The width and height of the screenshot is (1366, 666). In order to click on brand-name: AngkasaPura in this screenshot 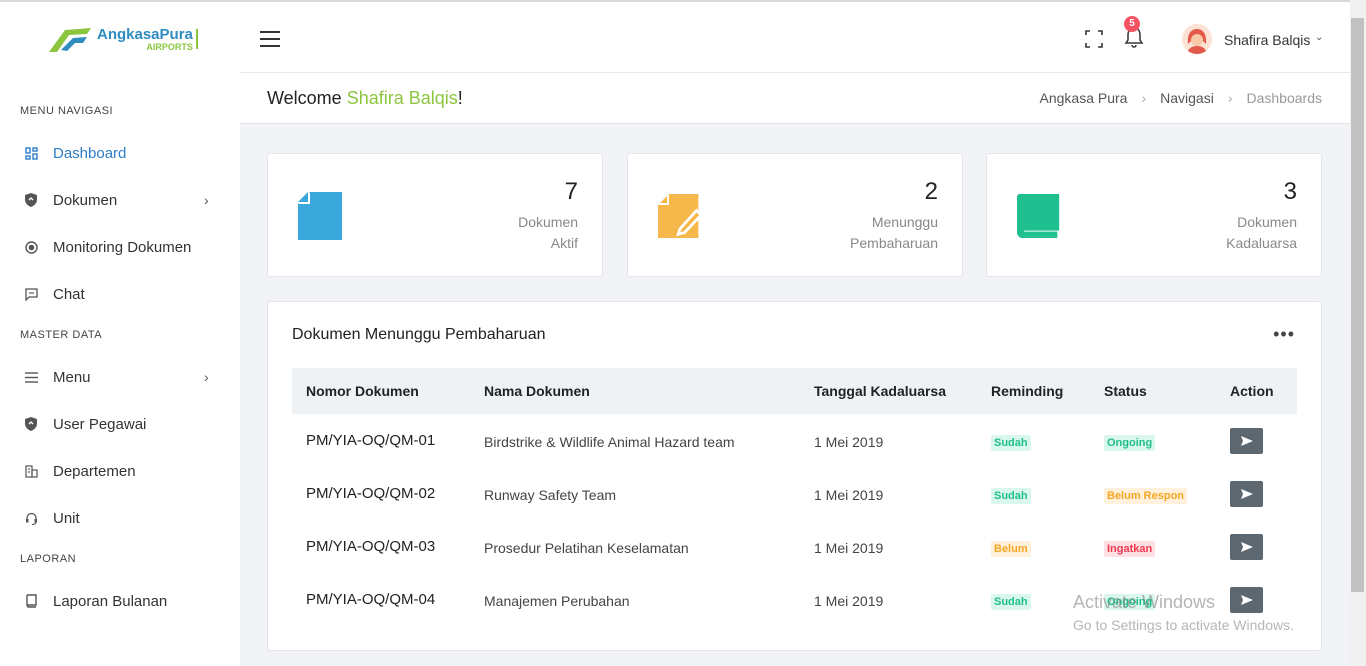, I will do `click(145, 34)`.